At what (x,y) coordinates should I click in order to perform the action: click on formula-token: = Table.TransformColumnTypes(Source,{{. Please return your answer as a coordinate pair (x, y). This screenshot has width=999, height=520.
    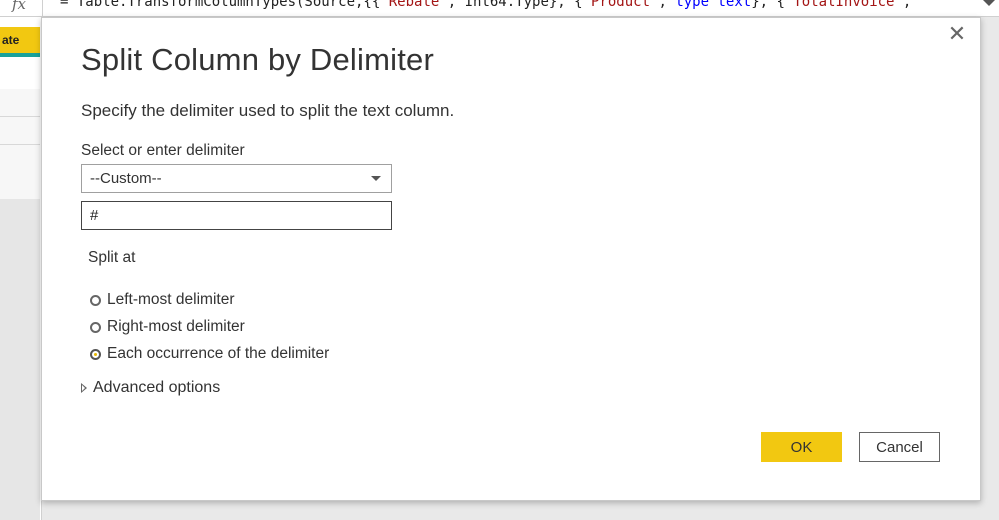
    Looking at the image, I should click on (220, 5).